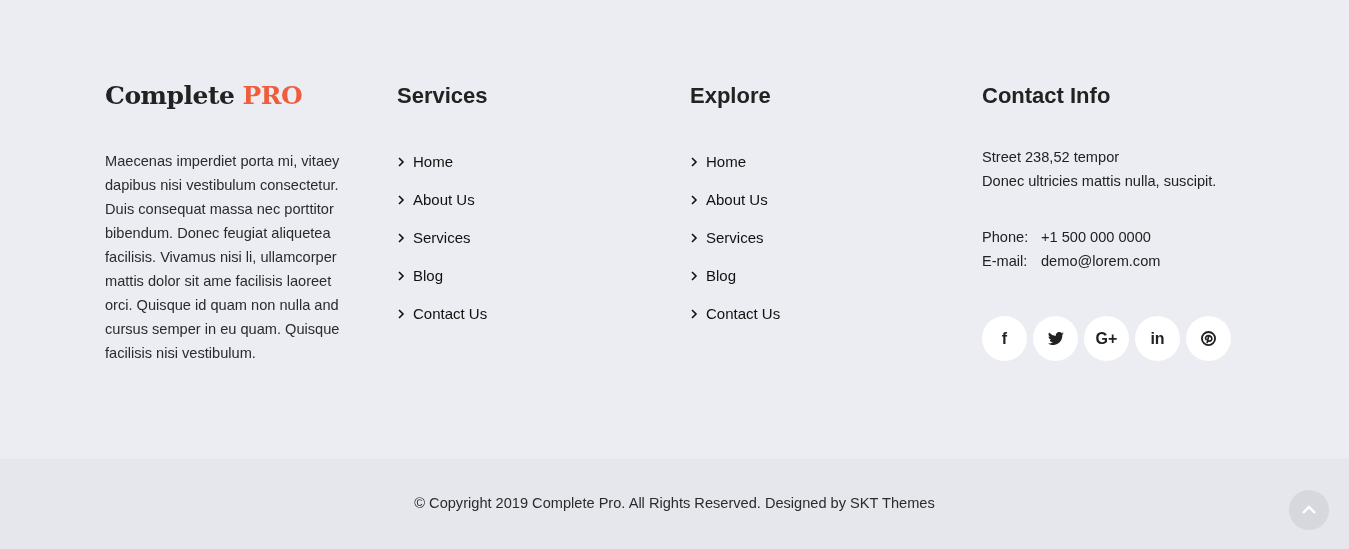  Describe the element at coordinates (1106, 338) in the screenshot. I see `social-button: G+` at that location.